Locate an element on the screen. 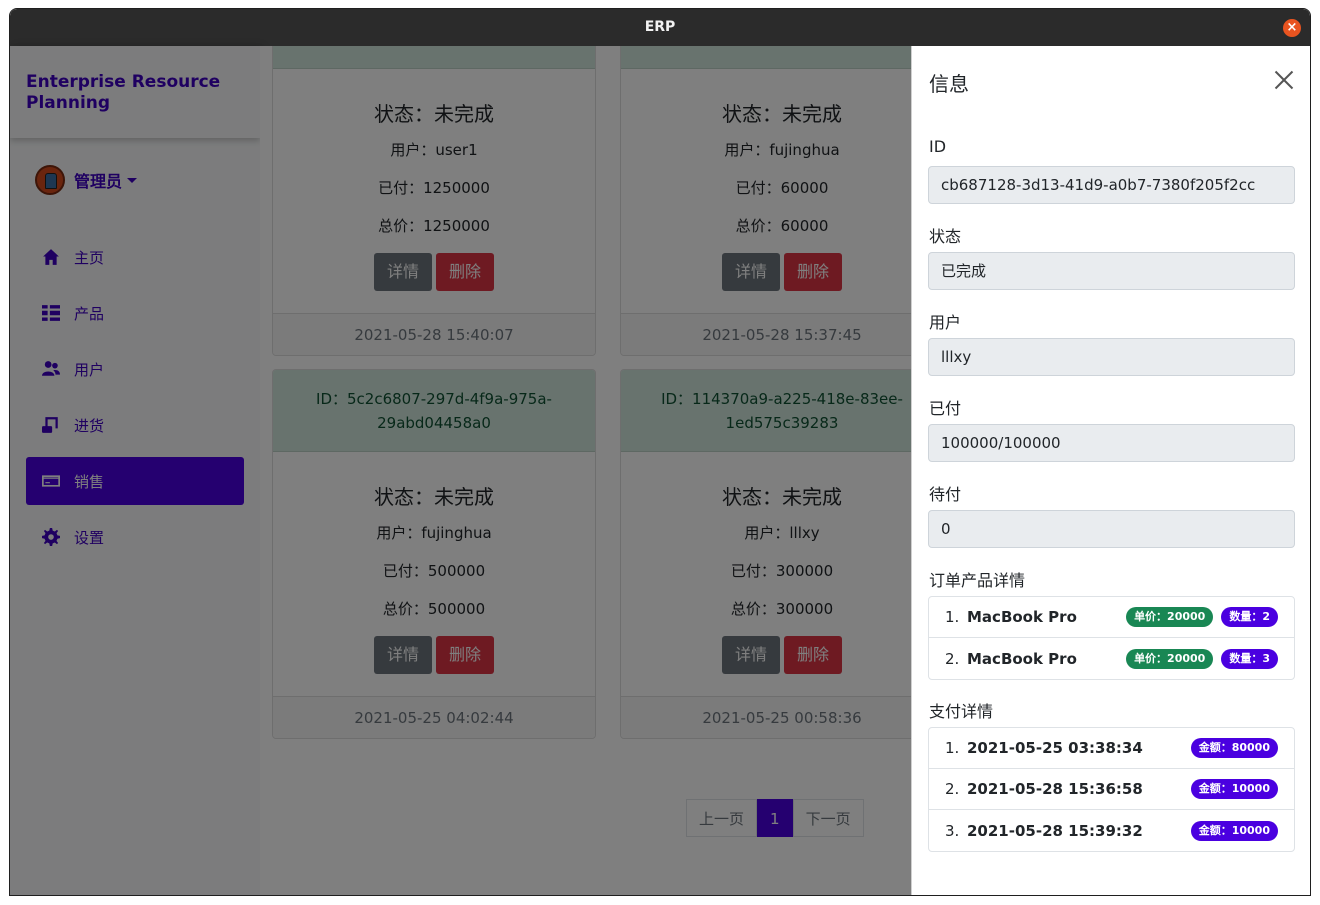 This screenshot has width=1320, height=905. payment-time: 2021-05-28 15:36:58 is located at coordinates (1055, 789).